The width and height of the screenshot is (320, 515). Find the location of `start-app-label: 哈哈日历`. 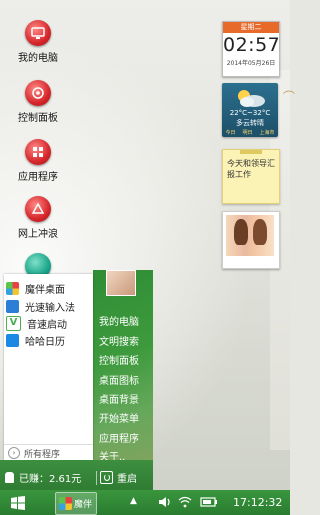

start-app-label: 哈哈日历 is located at coordinates (45, 342).